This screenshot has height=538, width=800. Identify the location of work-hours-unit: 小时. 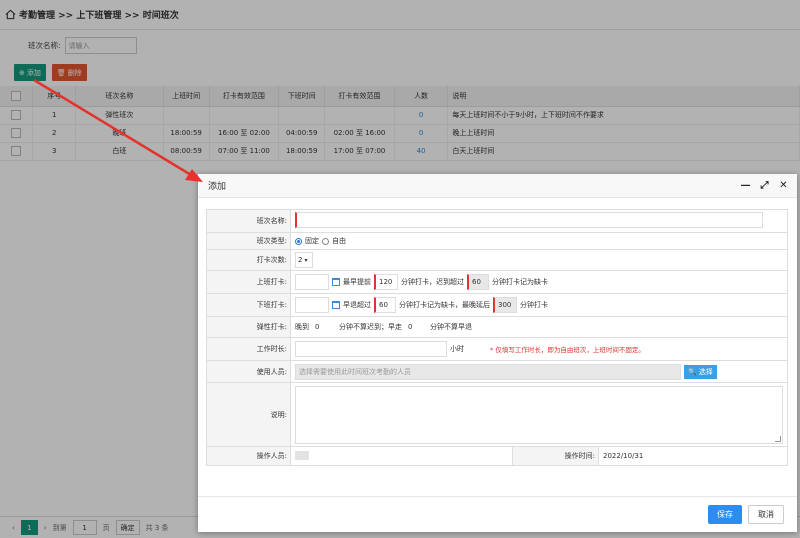
(457, 349).